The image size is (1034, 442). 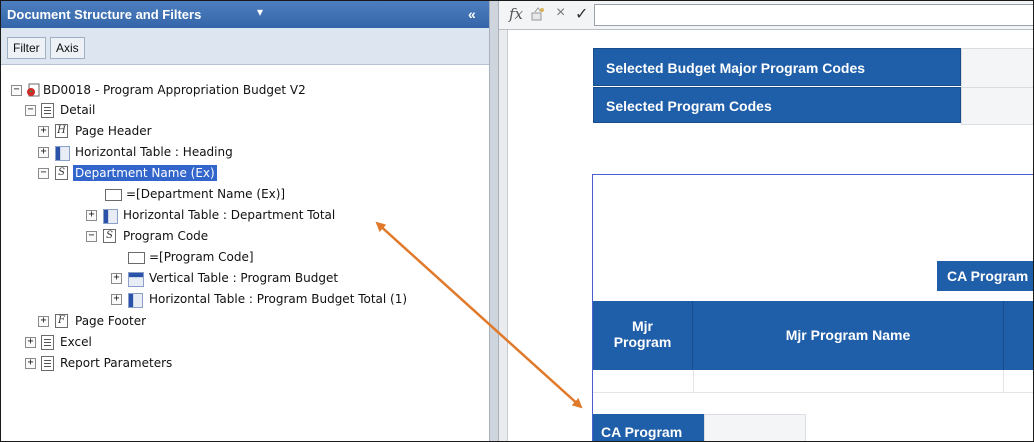 I want to click on tree-label-detail: Detail, so click(x=78, y=110).